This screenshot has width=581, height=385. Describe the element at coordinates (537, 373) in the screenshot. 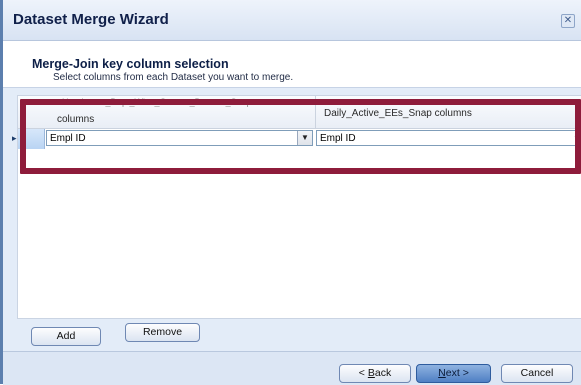

I see `cancel-button: Cancel` at that location.